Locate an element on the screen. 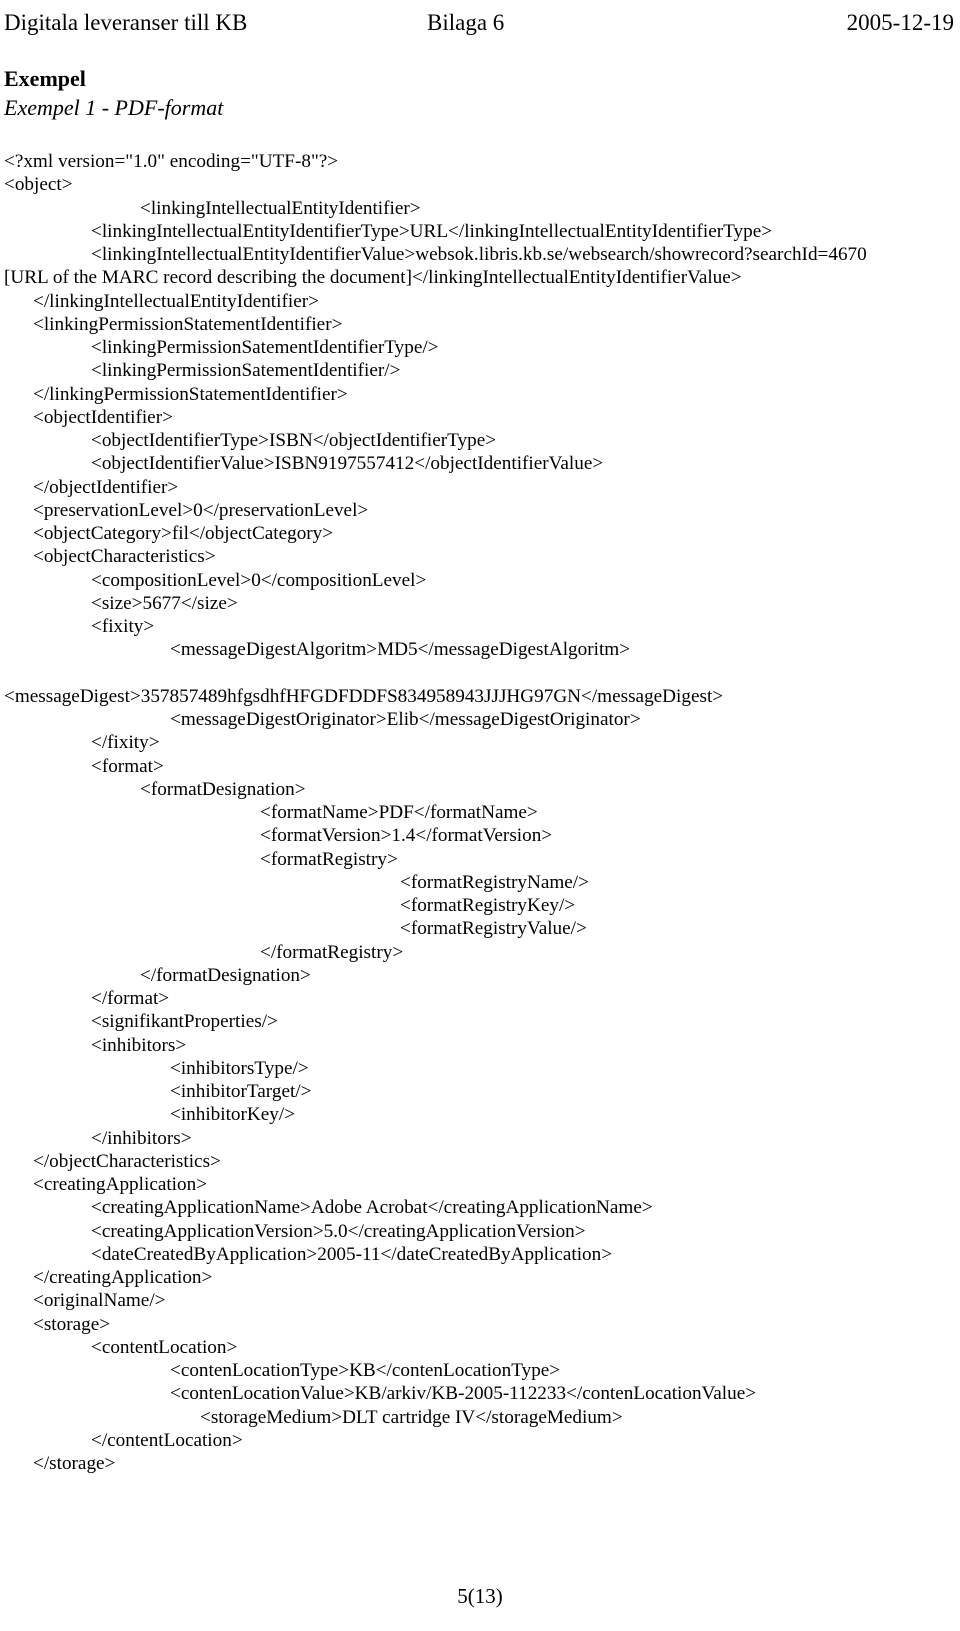 The width and height of the screenshot is (960, 1631). code-line: <formatName>PDF</formatName> is located at coordinates (399, 812).